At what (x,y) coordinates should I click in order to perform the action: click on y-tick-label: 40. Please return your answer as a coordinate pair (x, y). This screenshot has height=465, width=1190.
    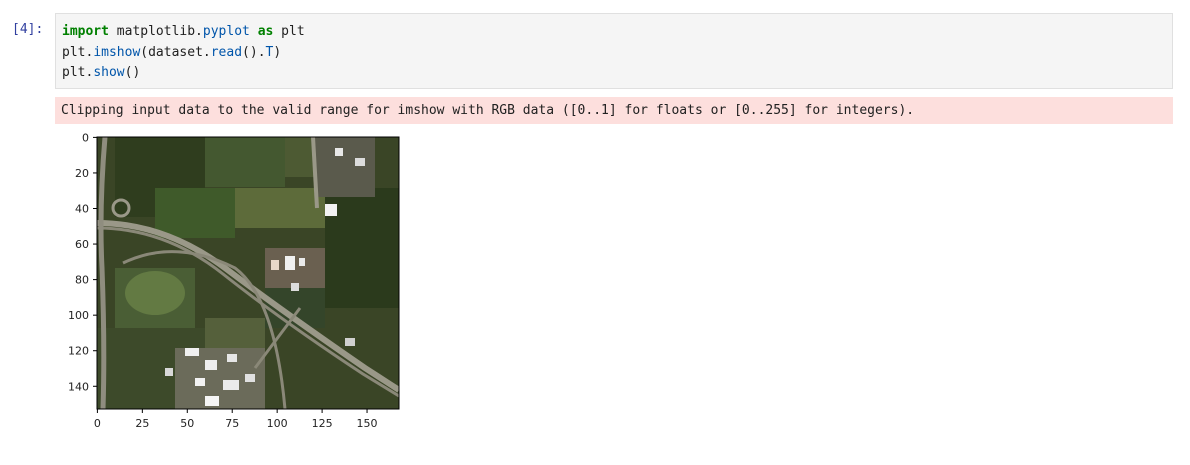
    Looking at the image, I should click on (82, 209).